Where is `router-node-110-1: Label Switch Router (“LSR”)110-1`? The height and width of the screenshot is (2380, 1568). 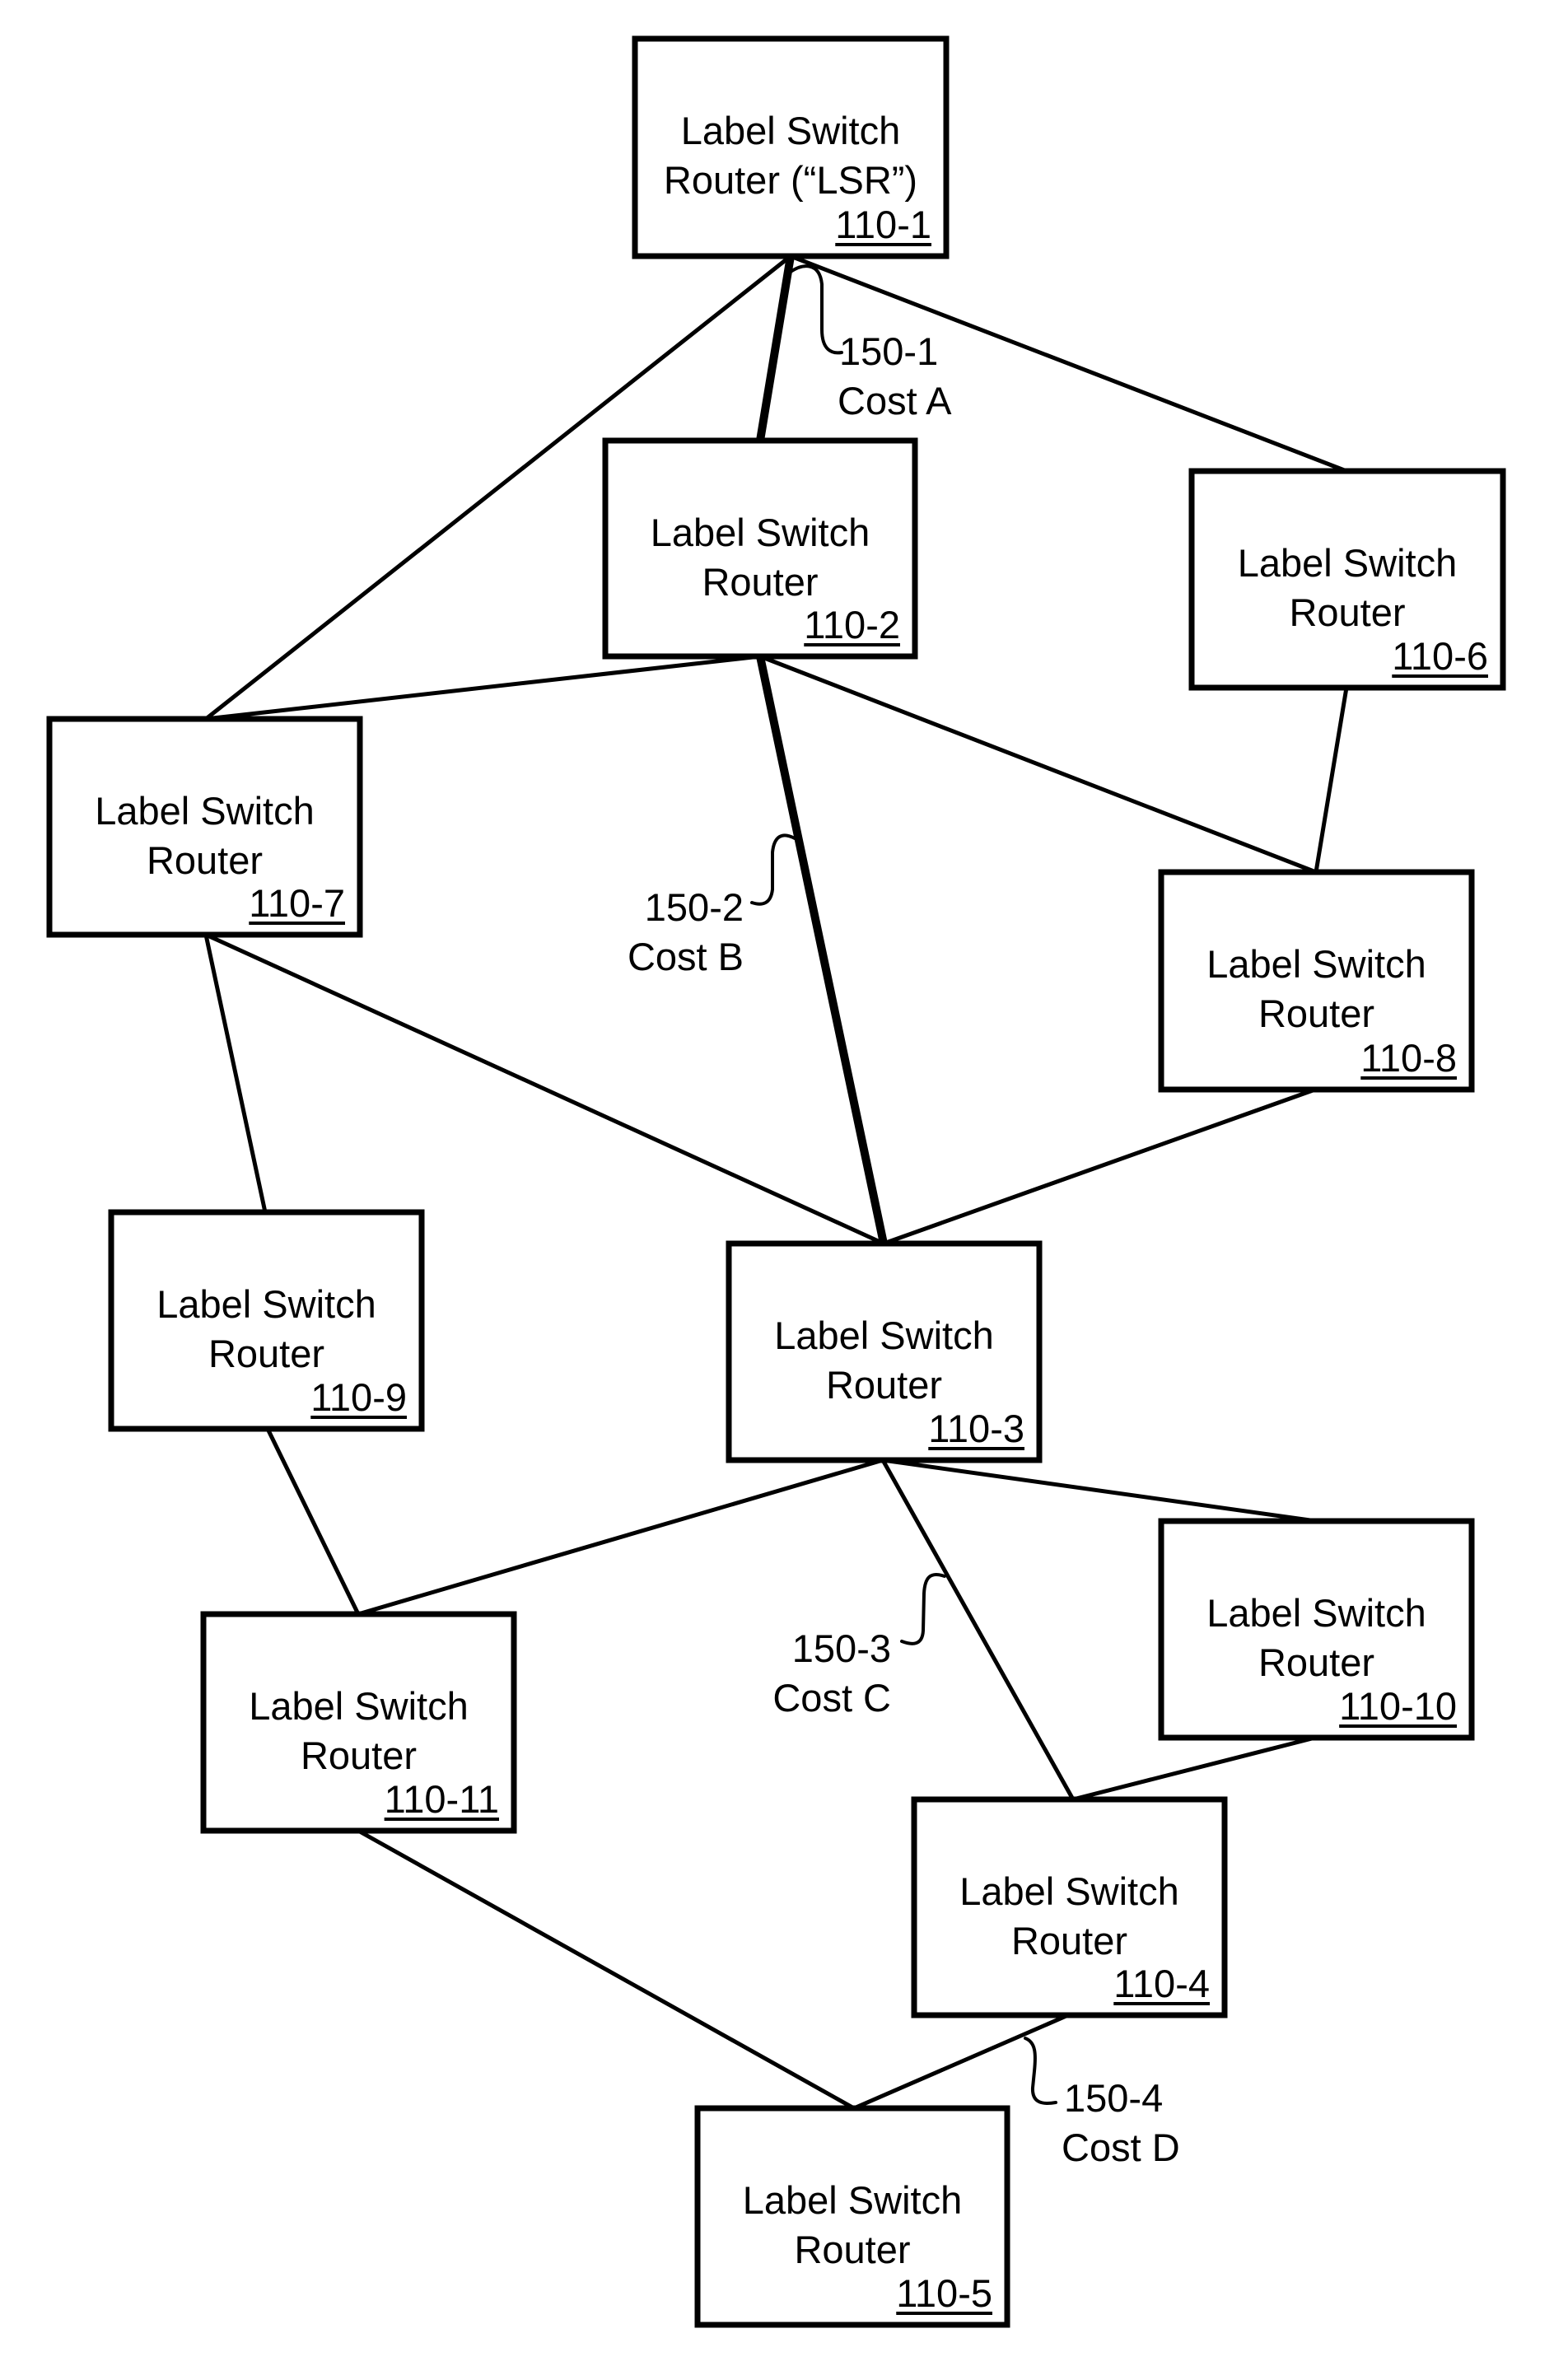
router-node-110-1: Label Switch Router (“LSR”)110-1 is located at coordinates (791, 147).